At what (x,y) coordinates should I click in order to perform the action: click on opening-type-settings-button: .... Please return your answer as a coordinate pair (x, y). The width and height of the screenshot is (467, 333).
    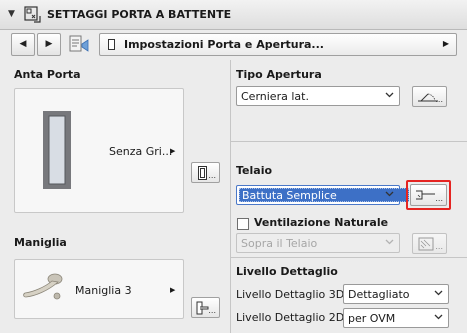
    Looking at the image, I should click on (429, 96).